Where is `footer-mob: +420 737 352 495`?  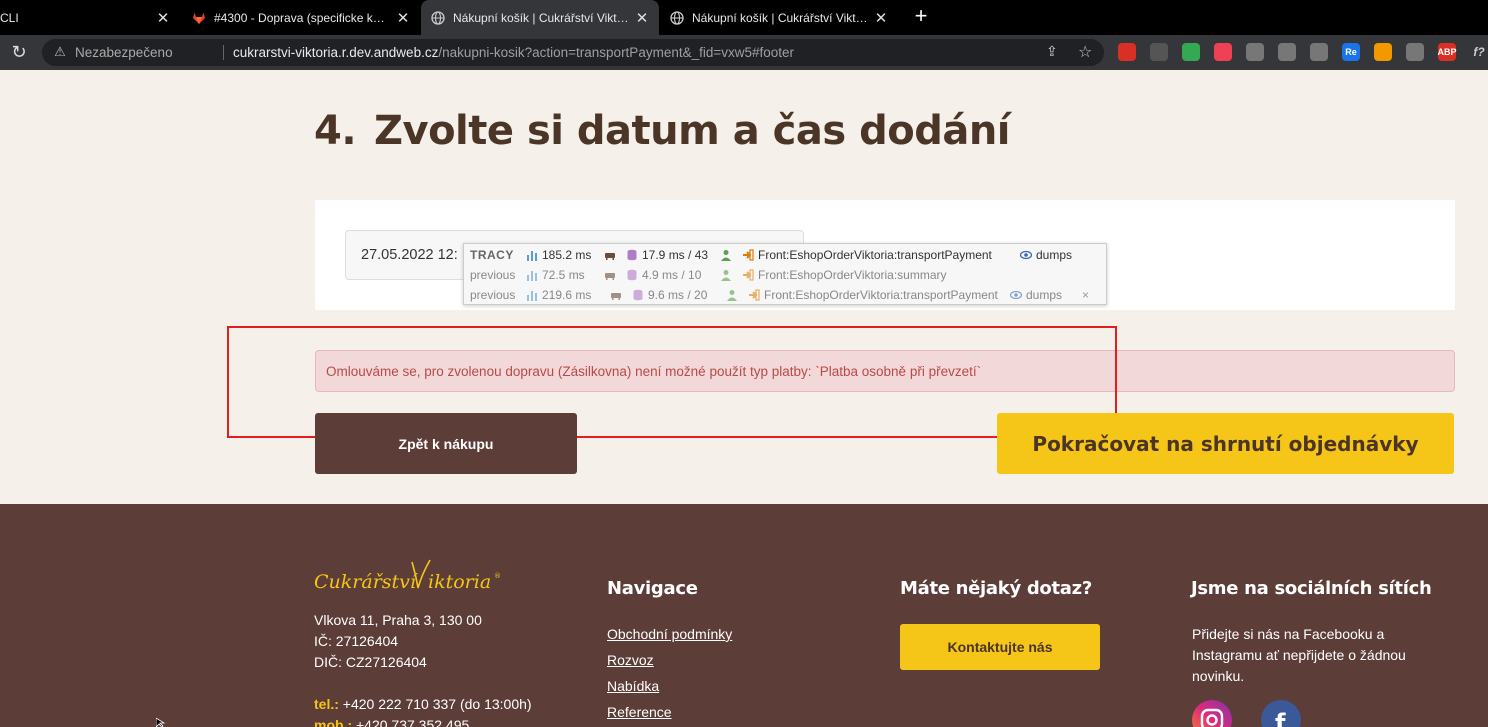
footer-mob: +420 737 352 495 is located at coordinates (412, 722).